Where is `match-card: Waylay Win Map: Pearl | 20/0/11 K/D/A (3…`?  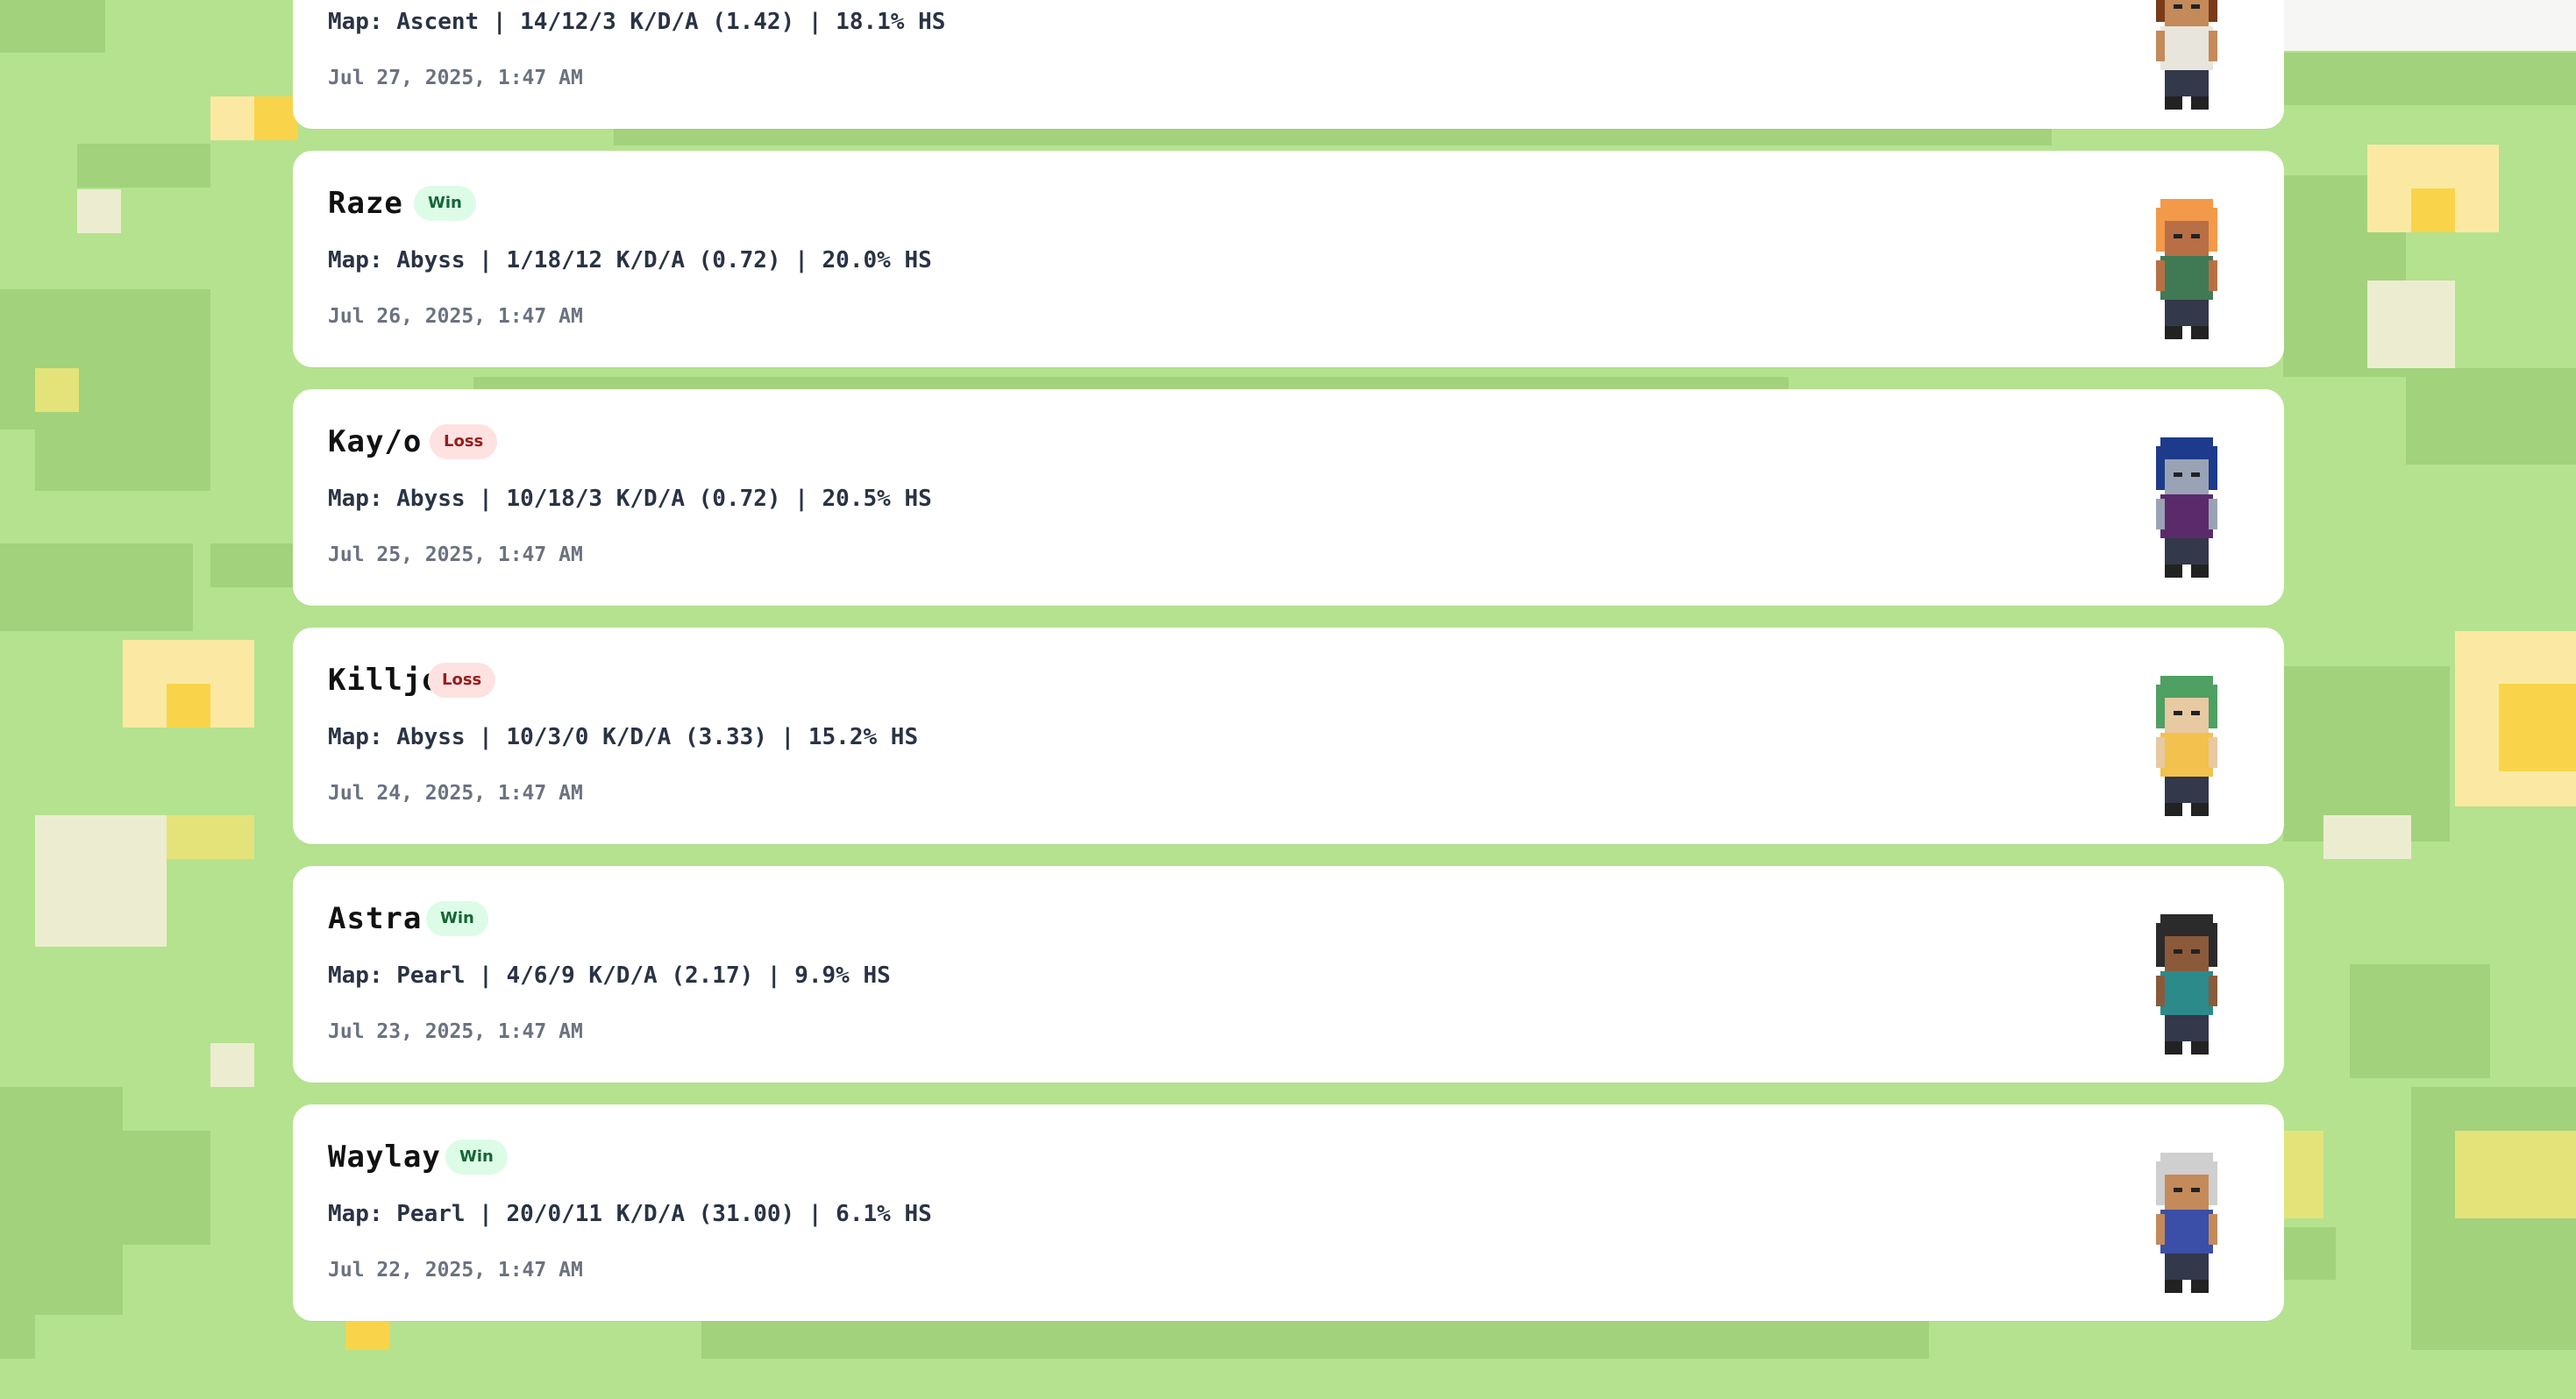 match-card: Waylay Win Map: Pearl | 20/0/11 K/D/A (3… is located at coordinates (1288, 1212).